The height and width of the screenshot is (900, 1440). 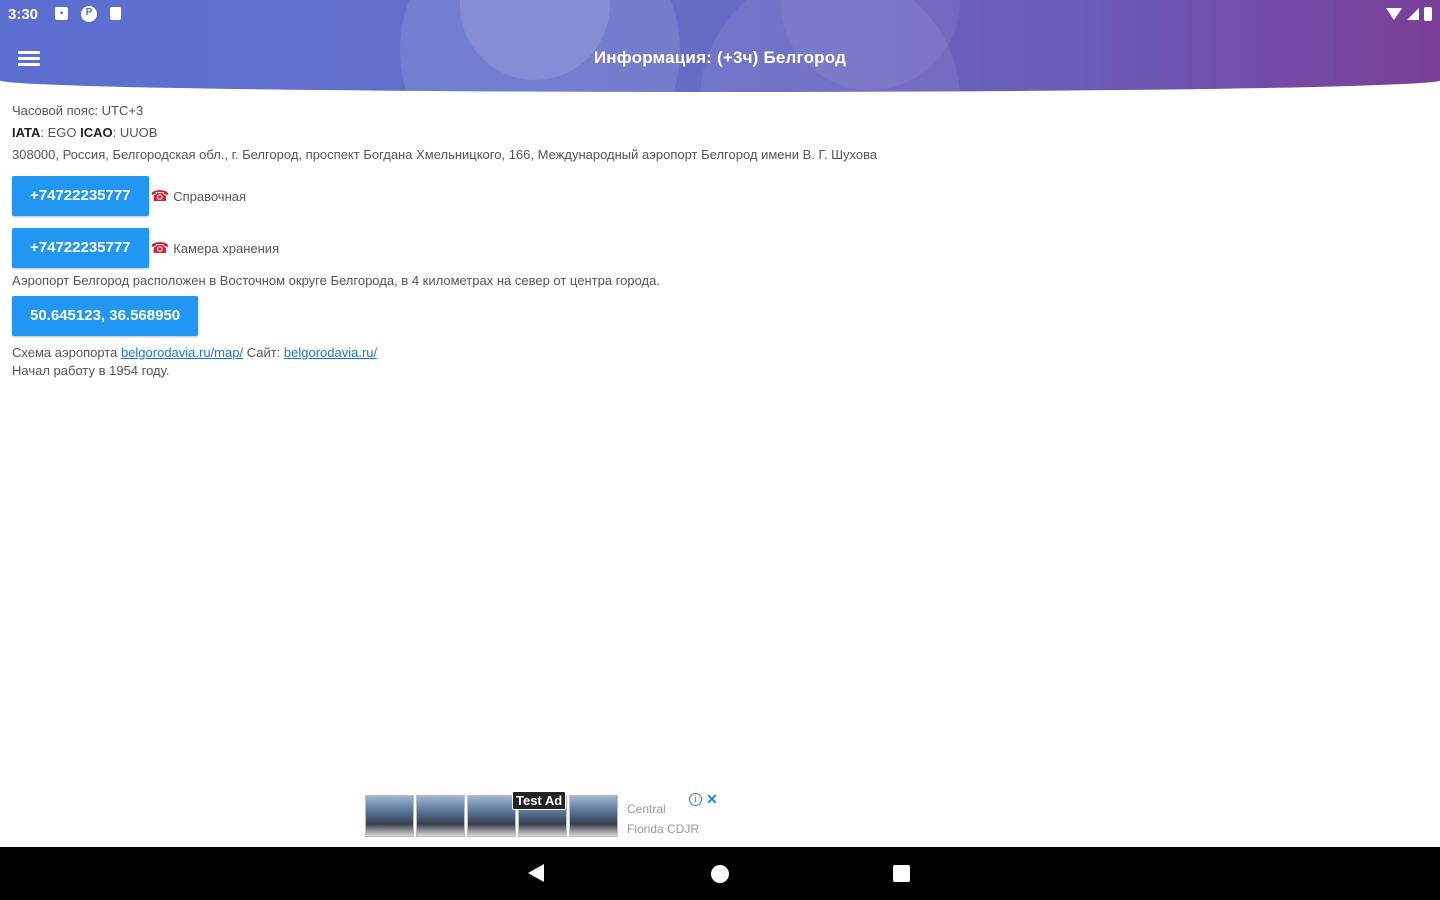 What do you see at coordinates (717, 248) in the screenshot?
I see `phone-row: +74722235777 ☎ Камера хранения` at bounding box center [717, 248].